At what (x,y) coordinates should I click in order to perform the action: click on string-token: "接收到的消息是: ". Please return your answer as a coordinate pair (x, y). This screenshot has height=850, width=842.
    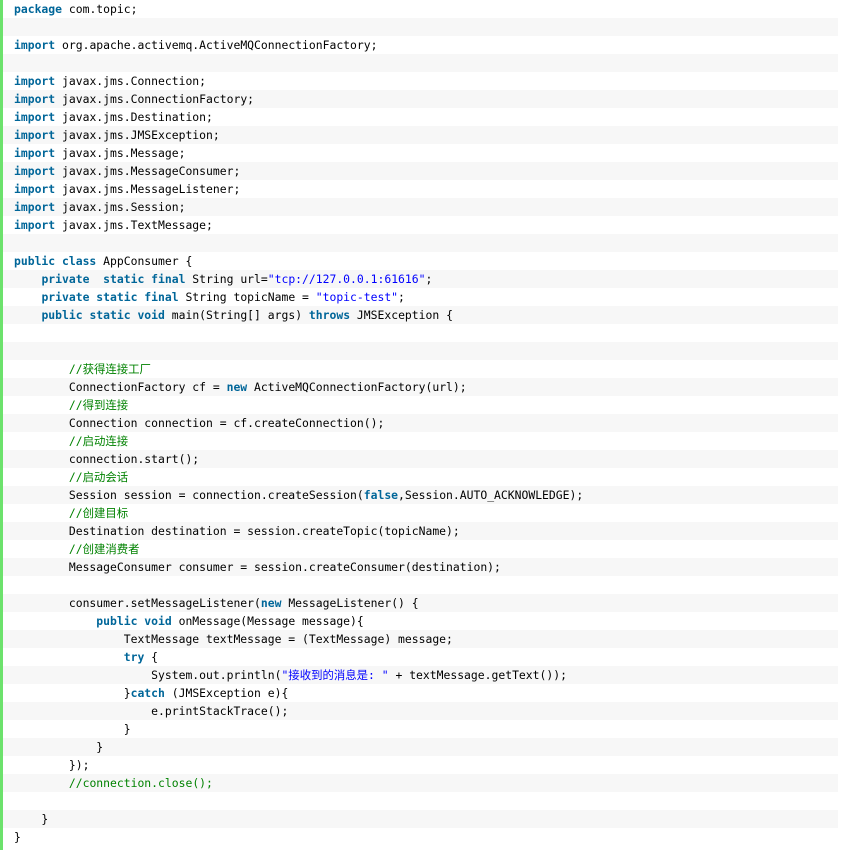
    Looking at the image, I should click on (335, 675).